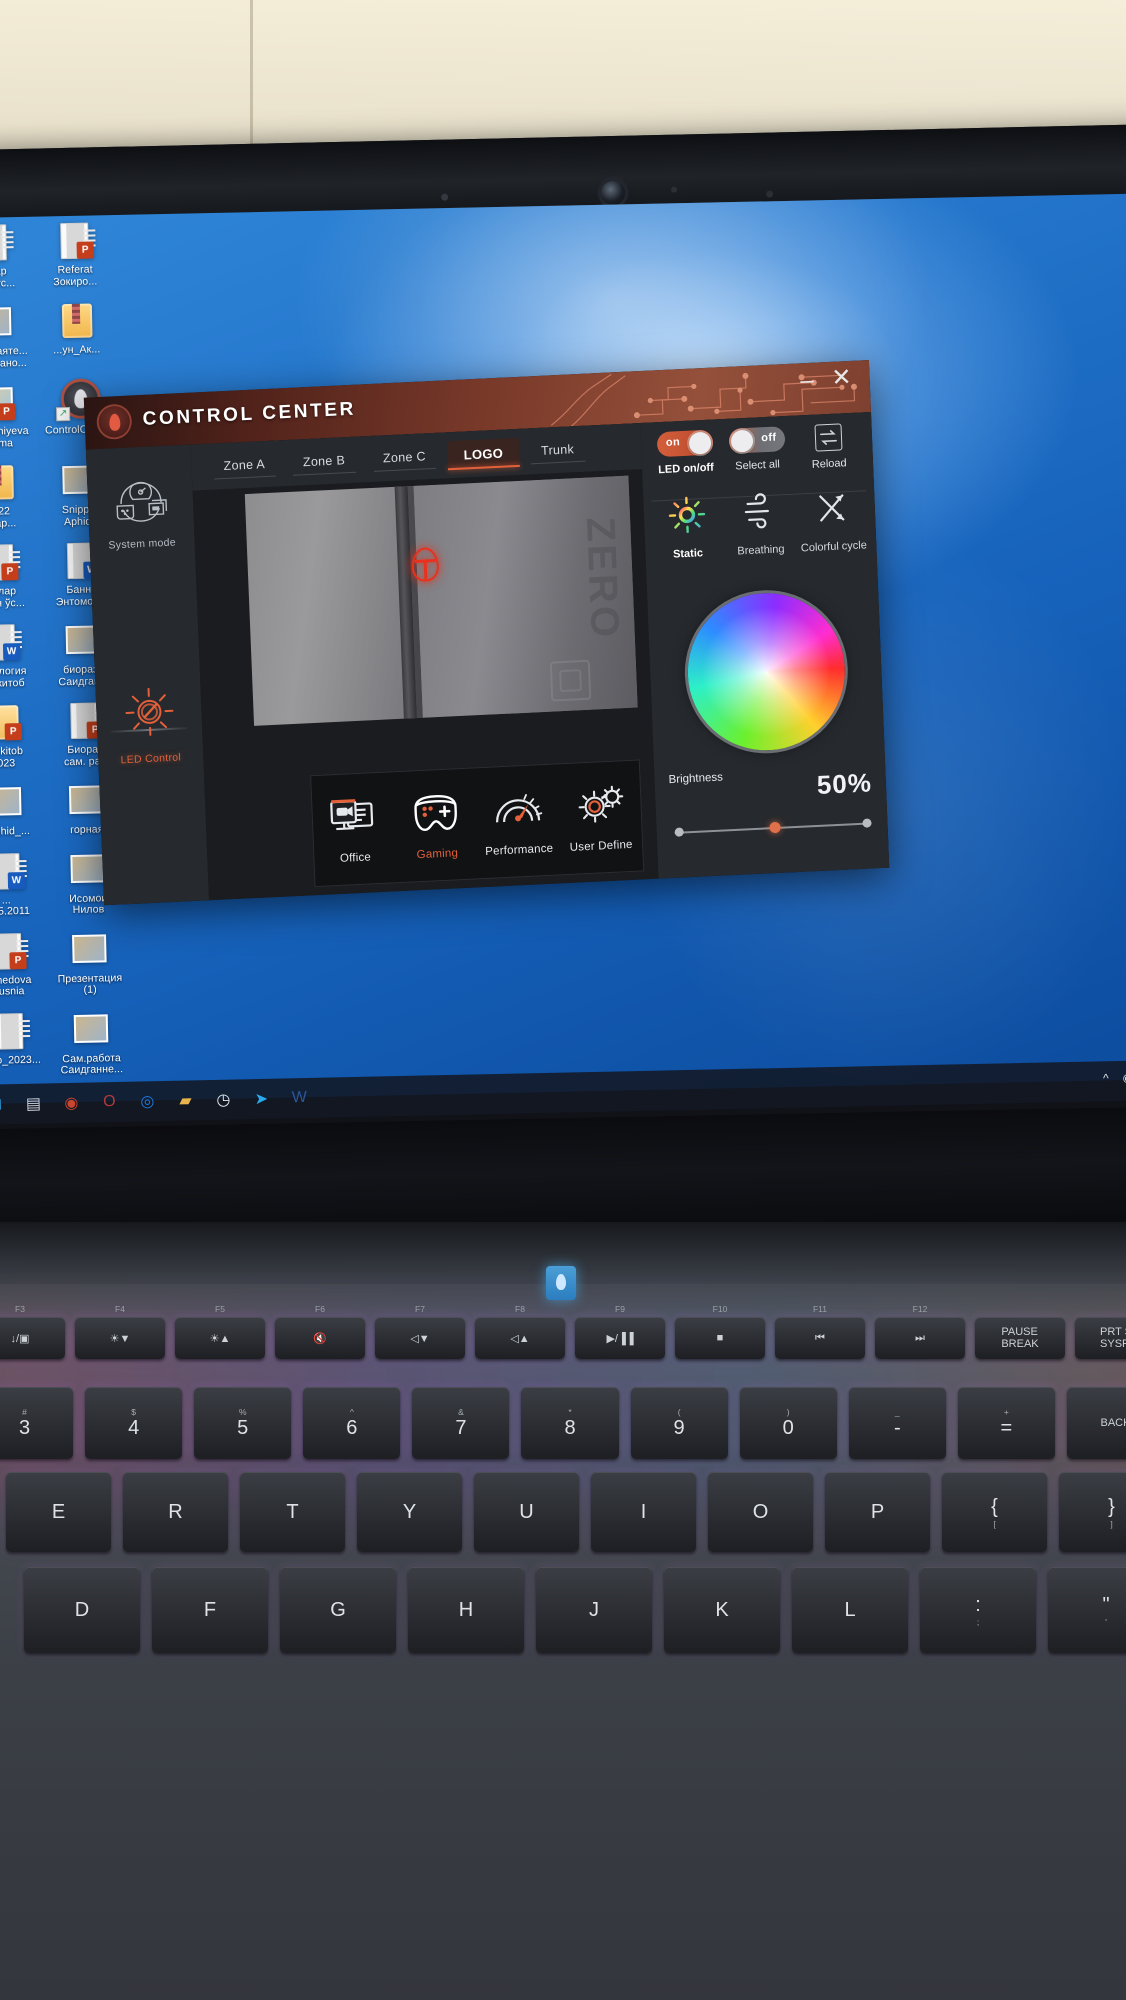 The image size is (1126, 2000). I want to click on key-pause: PAUSE BREAK, so click(1020, 1338).